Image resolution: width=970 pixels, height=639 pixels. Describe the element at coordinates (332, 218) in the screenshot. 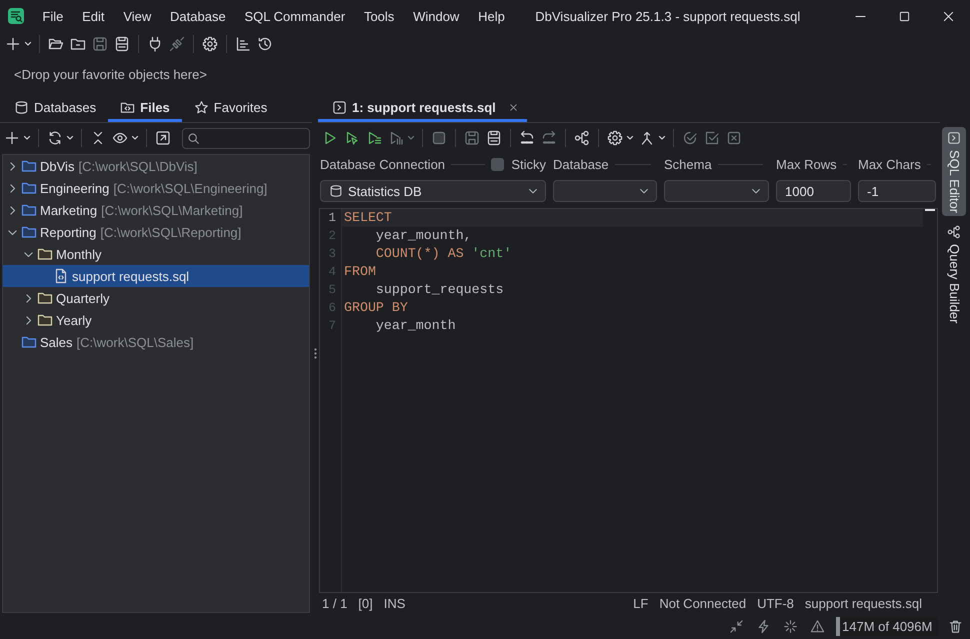

I see `line-number: 1` at that location.